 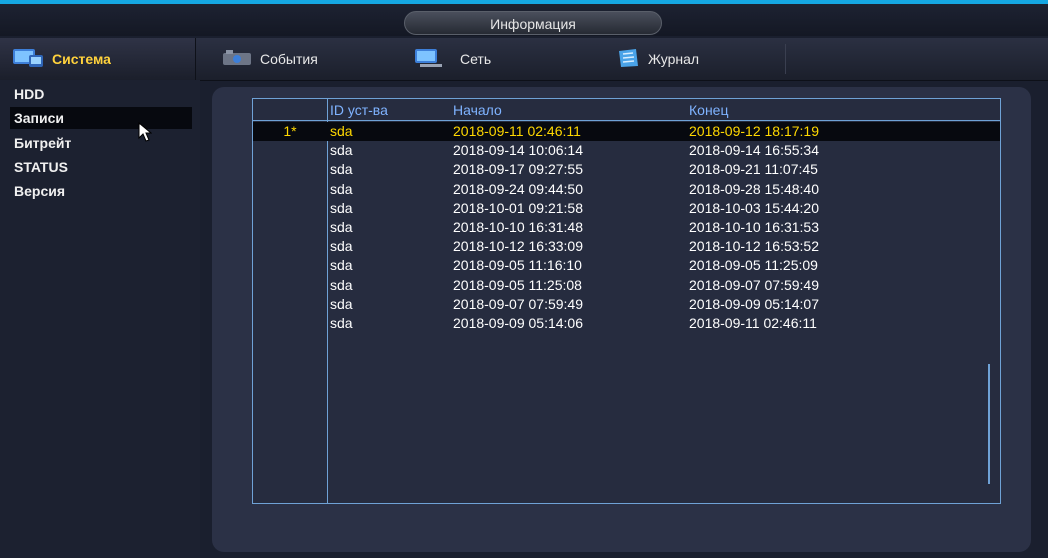 I want to click on sidebar-item-records: Записи, so click(x=101, y=118).